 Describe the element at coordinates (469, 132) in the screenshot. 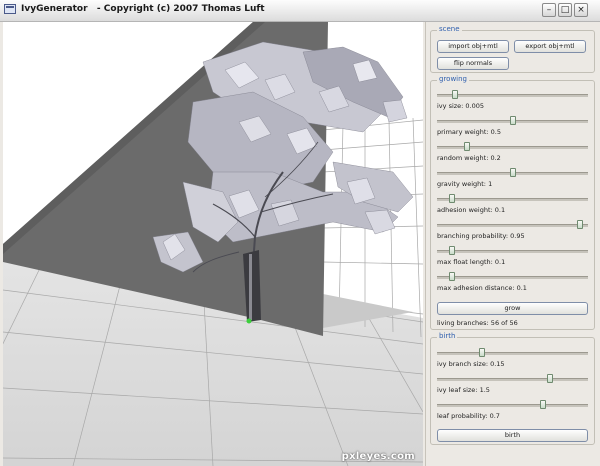

I see `growing-slider-label-1: primary weight: 0.5` at that location.